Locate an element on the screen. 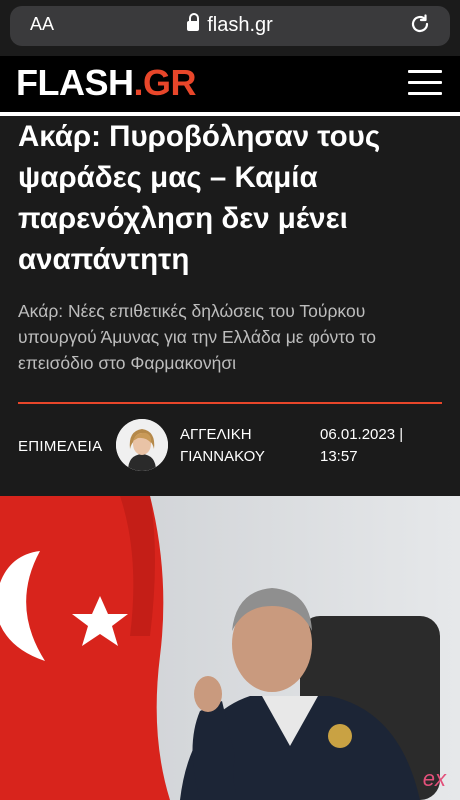  browser-bar: AA flash.gr is located at coordinates (230, 27).